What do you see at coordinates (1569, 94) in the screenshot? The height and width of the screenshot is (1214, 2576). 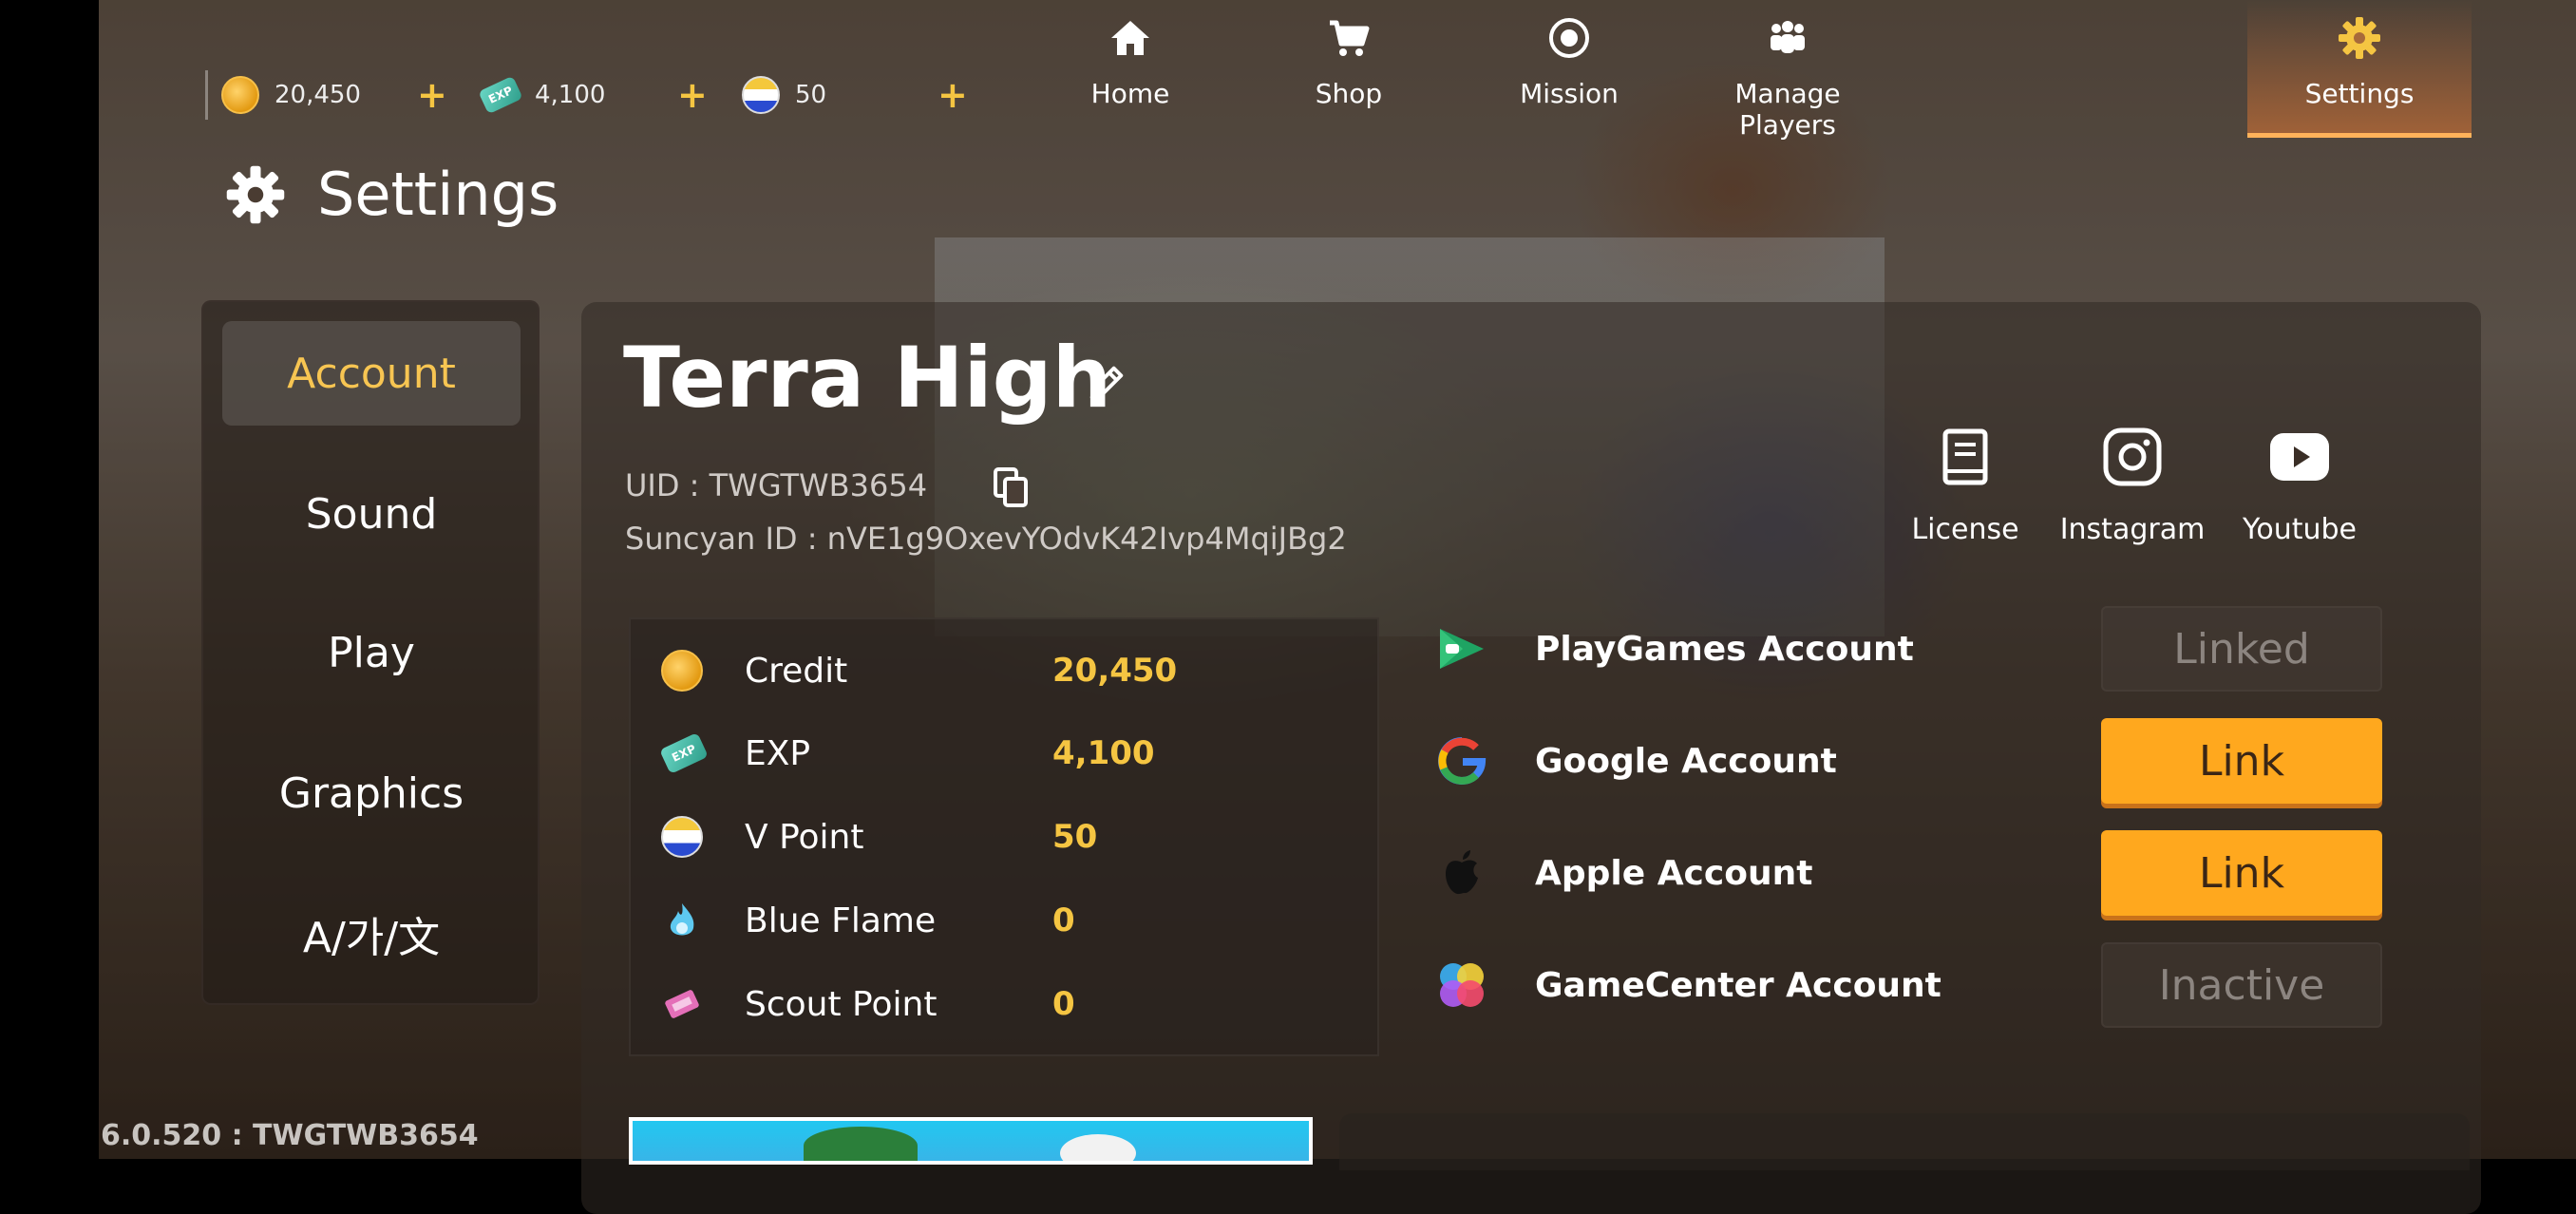 I see `nav-mission-label: Mission` at bounding box center [1569, 94].